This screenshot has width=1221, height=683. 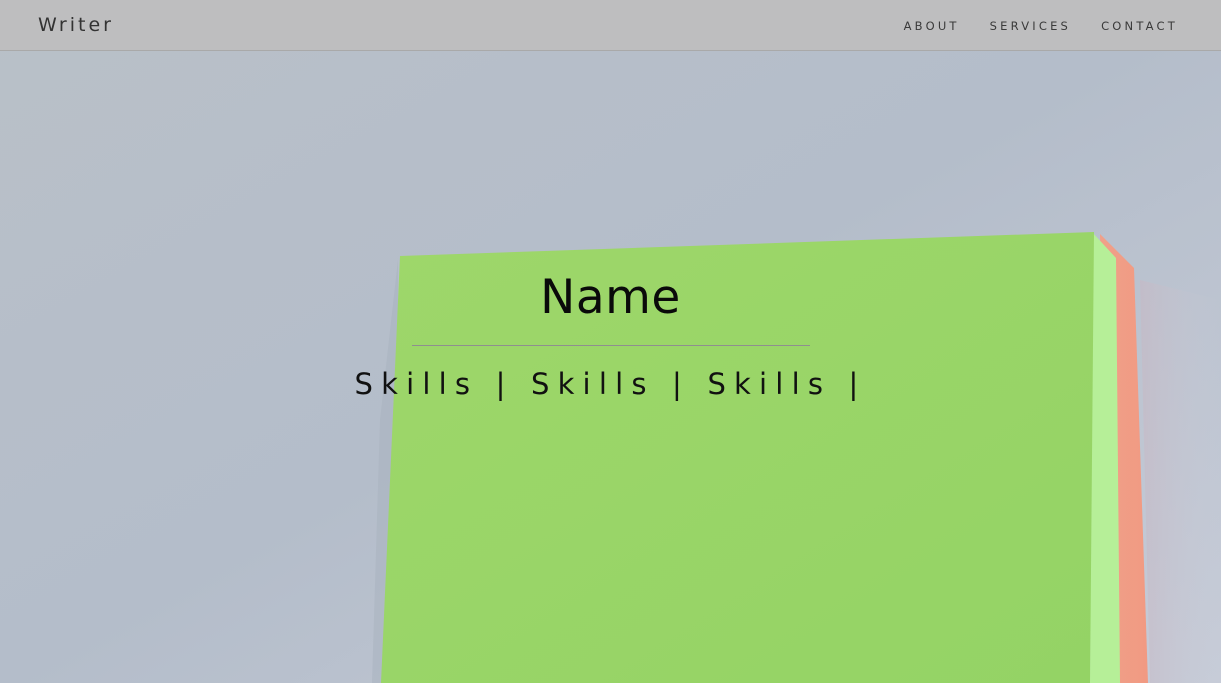 I want to click on nav-item-contact: CONTACT, so click(x=1139, y=26).